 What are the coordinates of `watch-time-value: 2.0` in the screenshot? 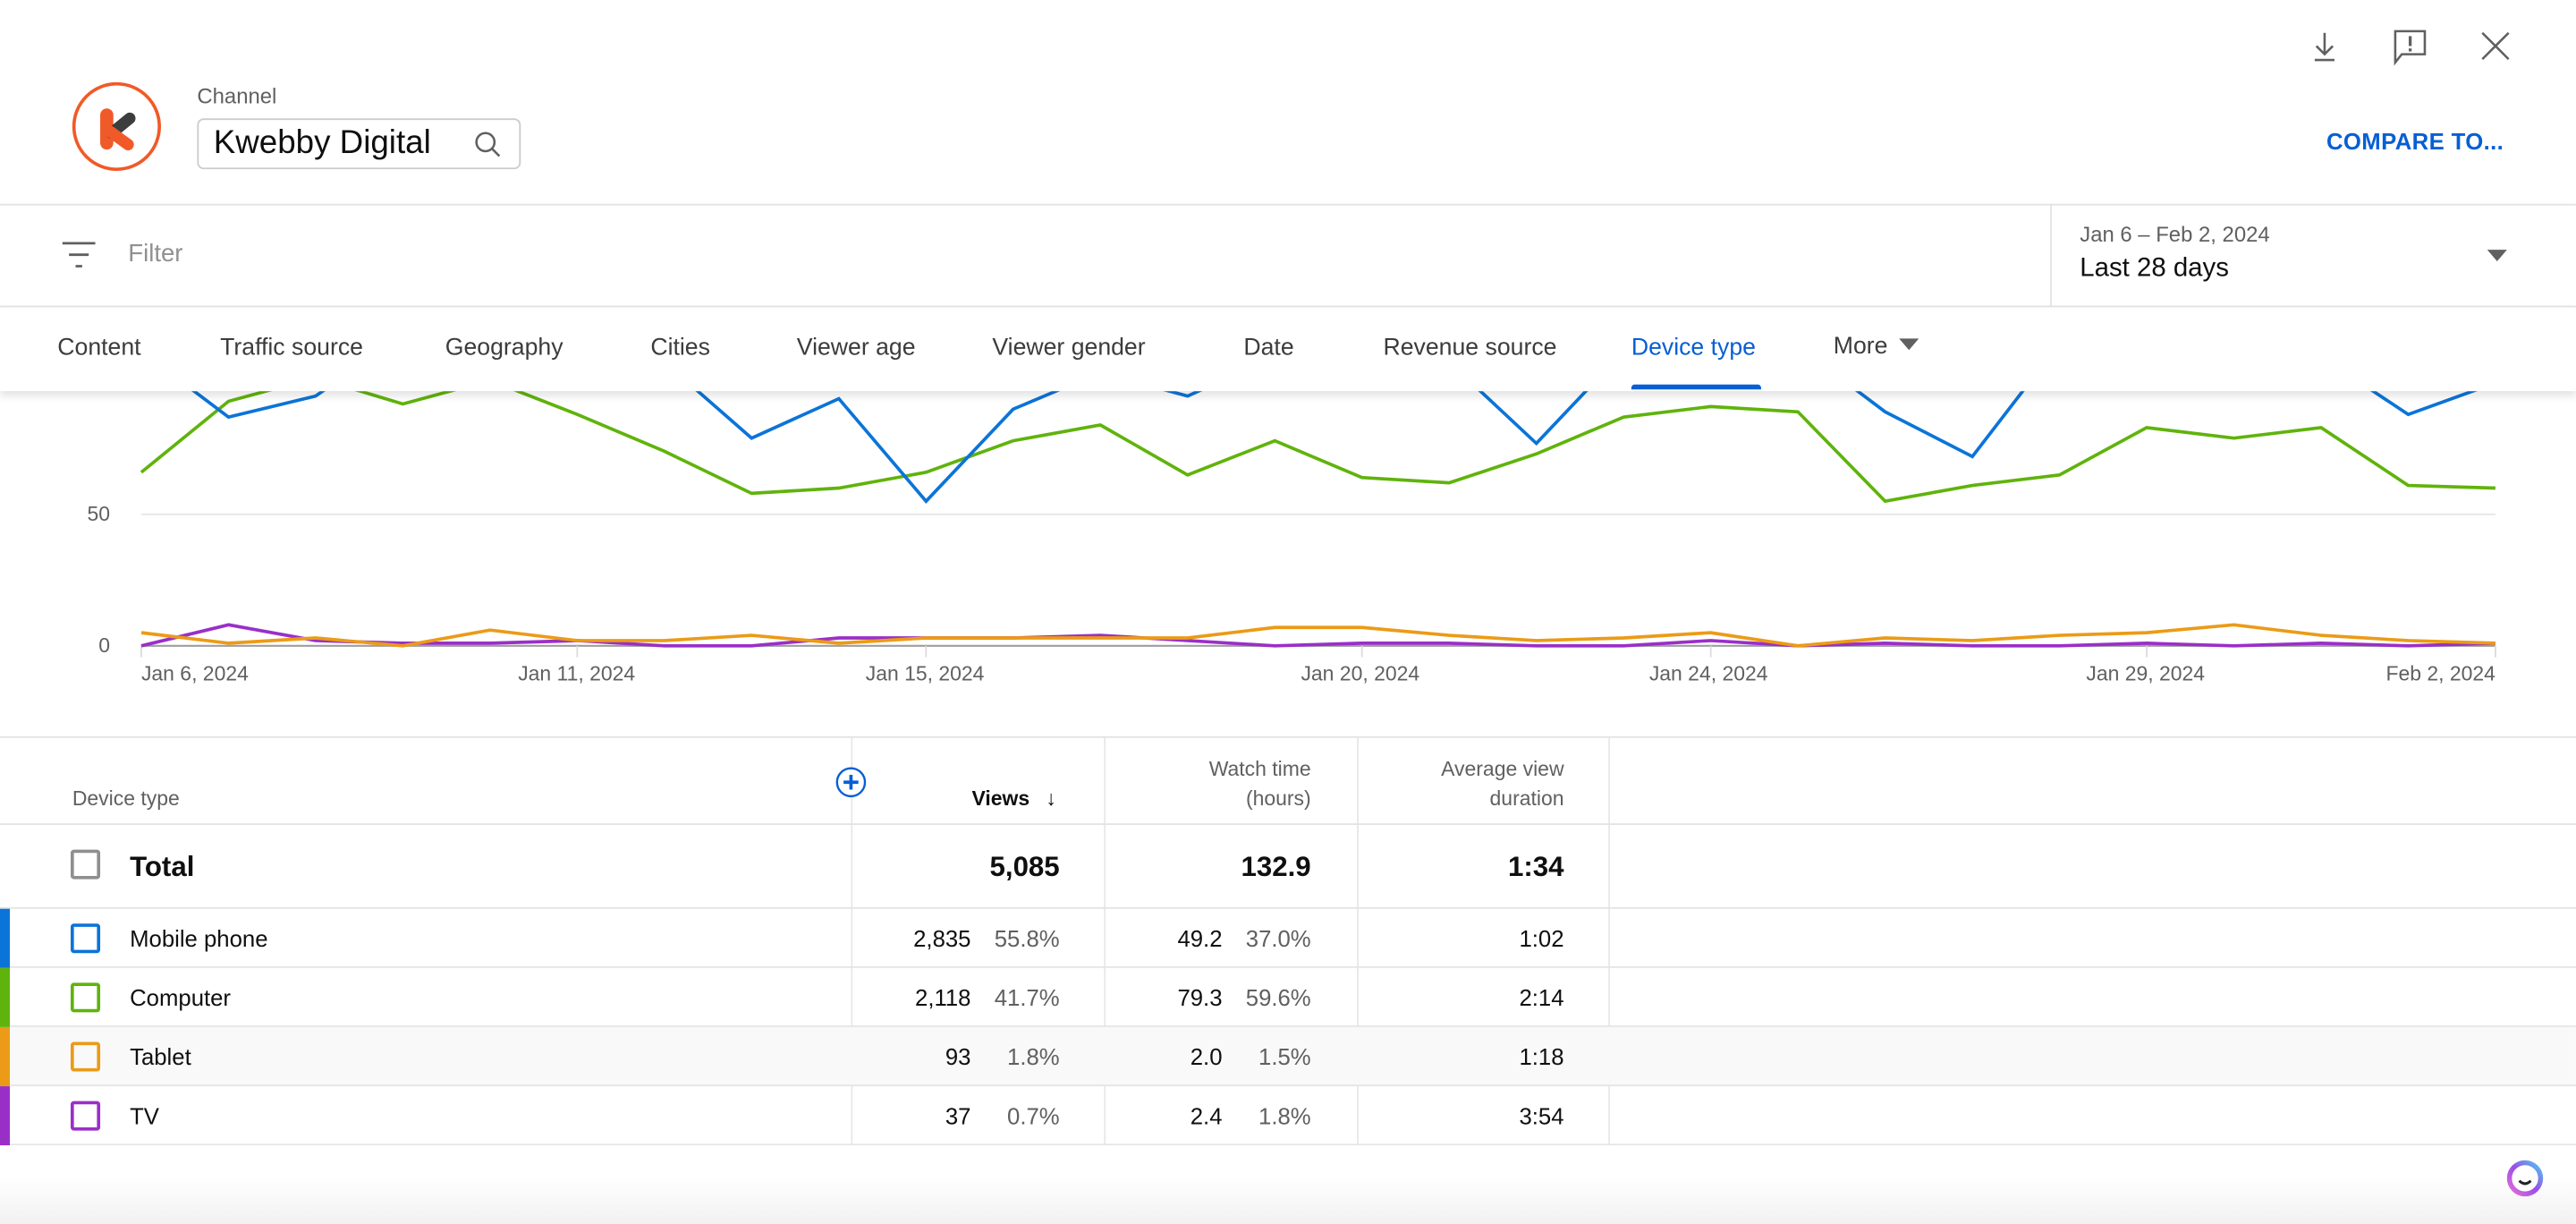 It's located at (1206, 1056).